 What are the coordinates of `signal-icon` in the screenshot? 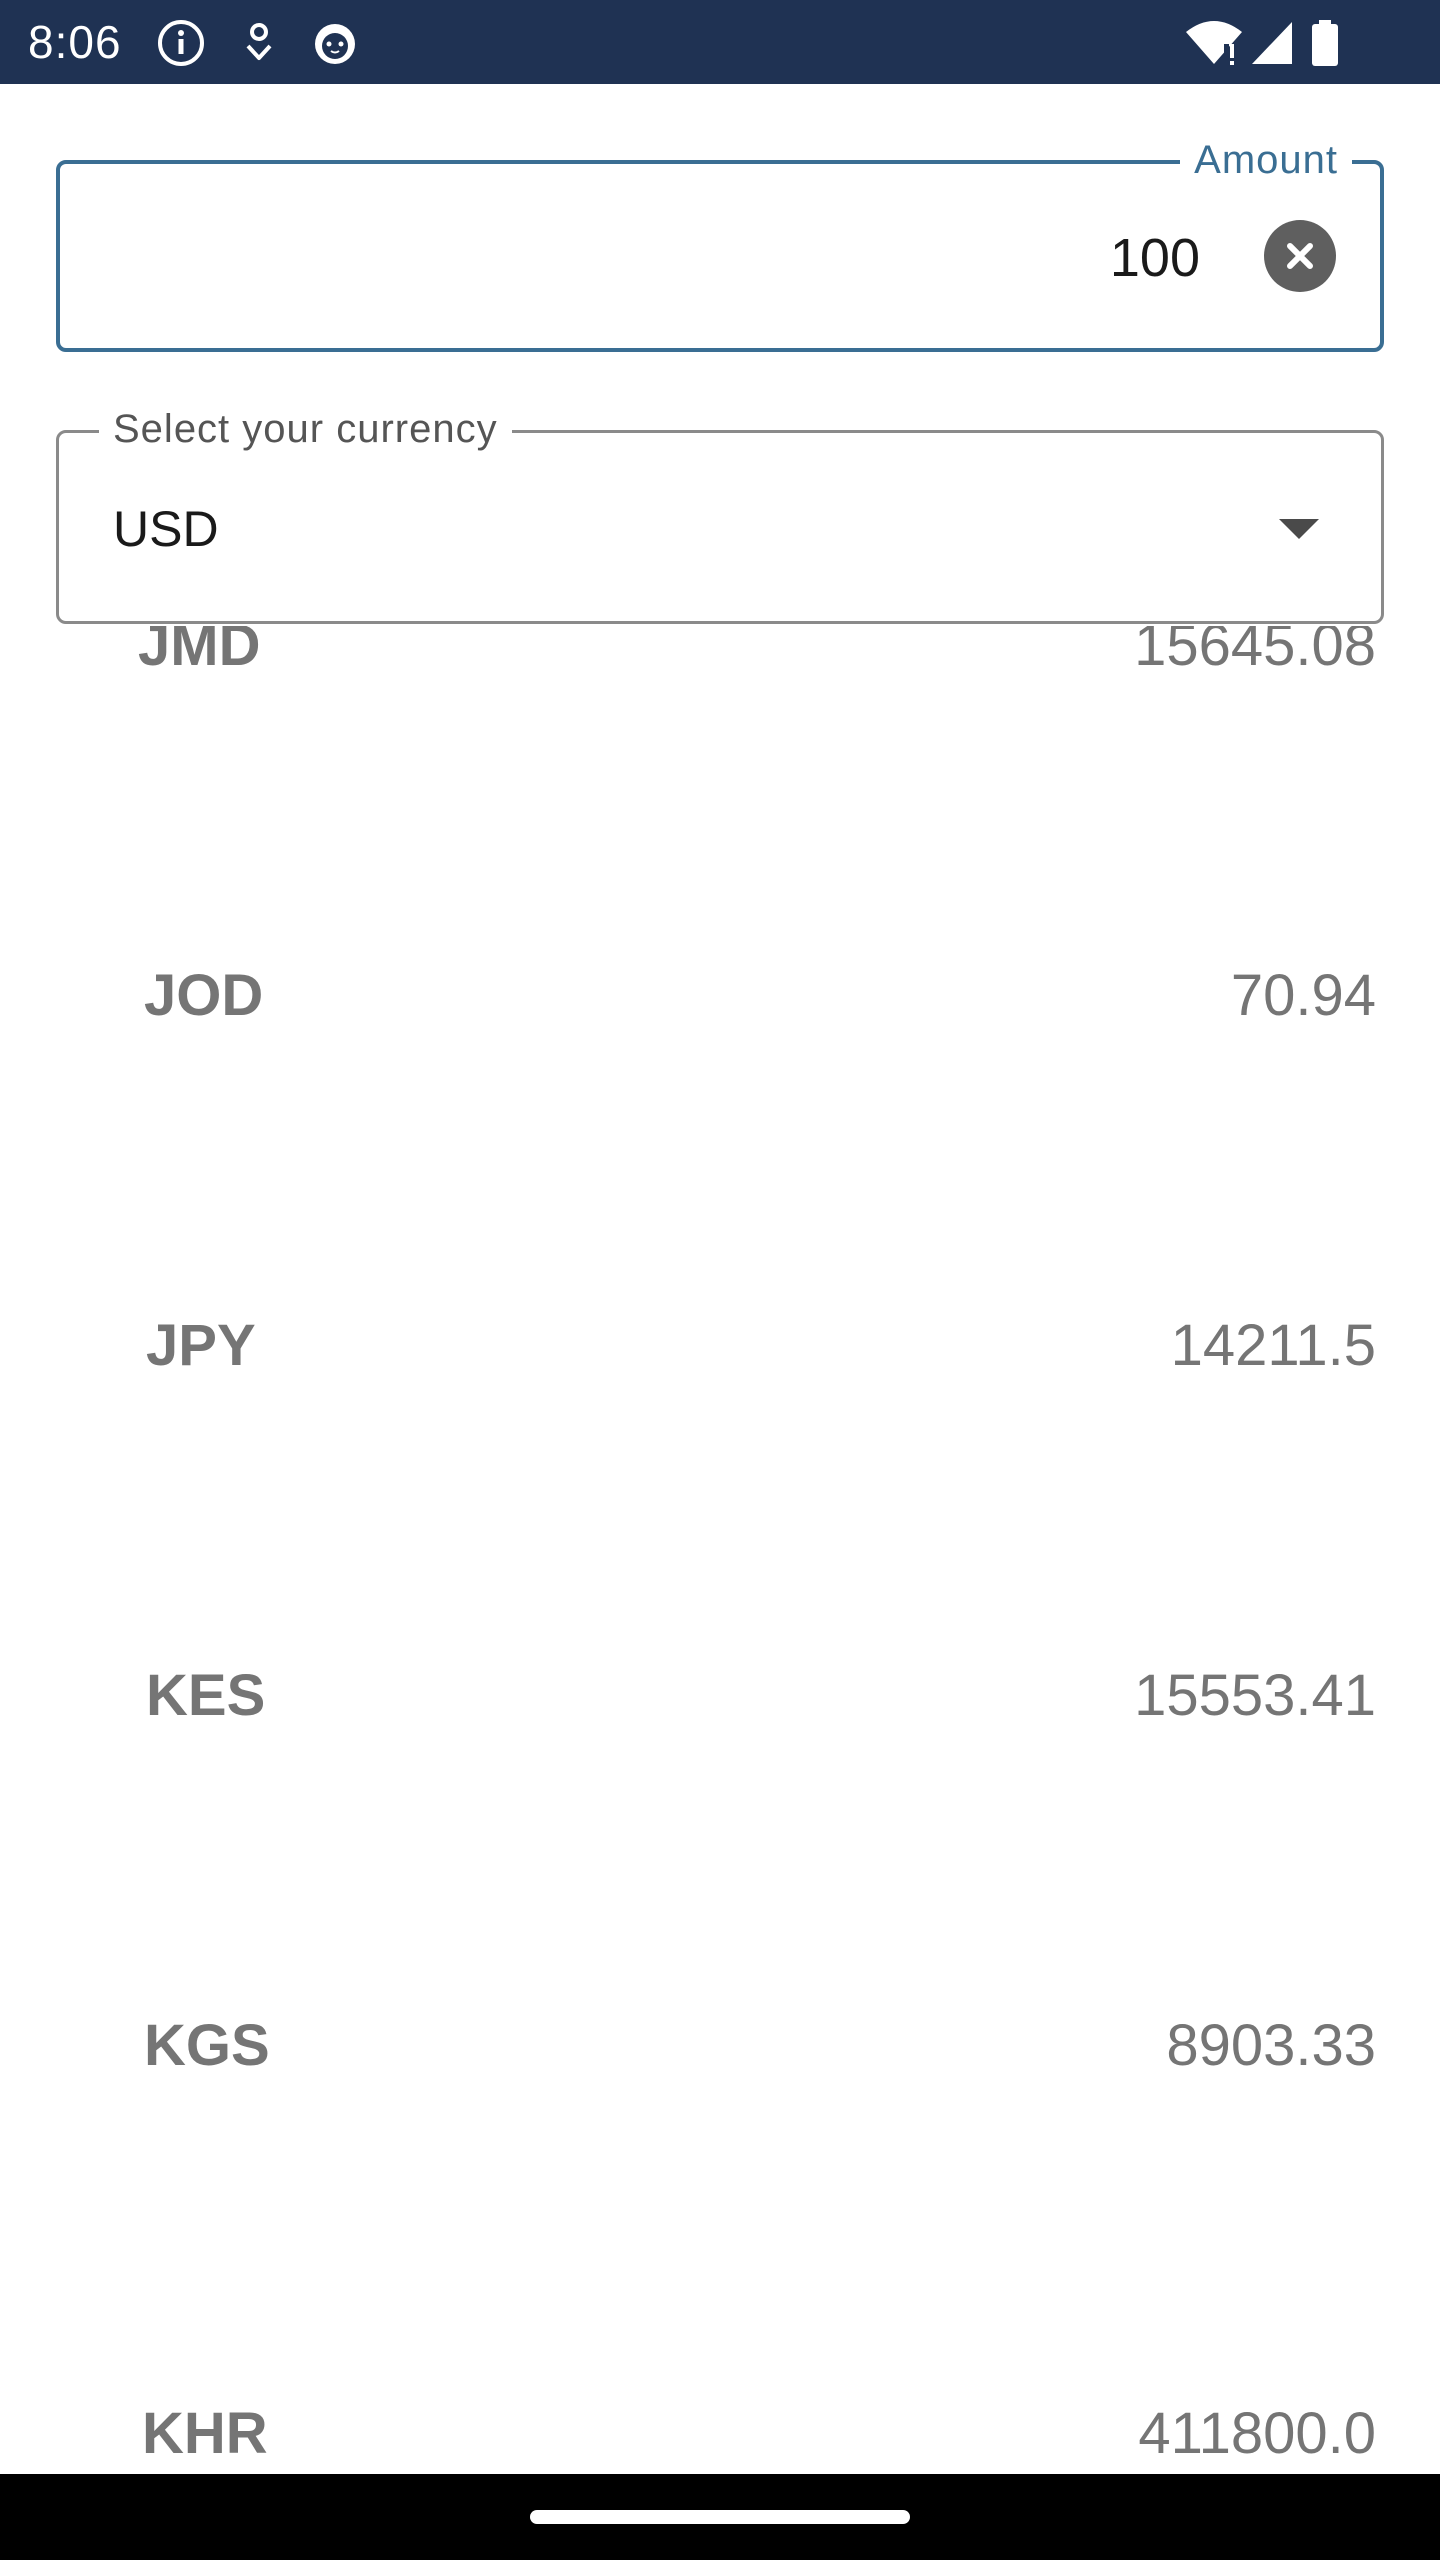 It's located at (1272, 43).